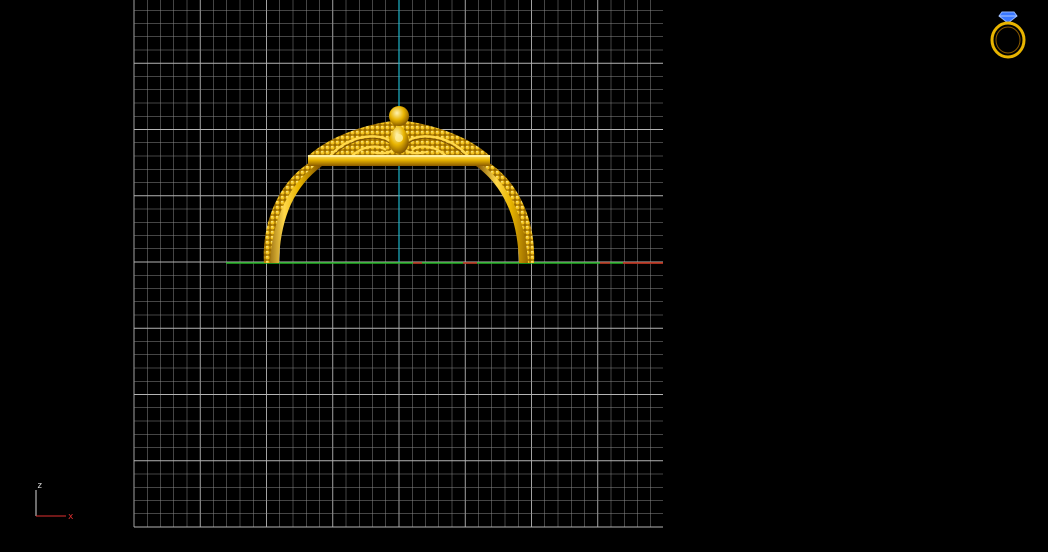 The height and width of the screenshot is (552, 1048). I want to click on view-orientation-widget, so click(1008, 34).